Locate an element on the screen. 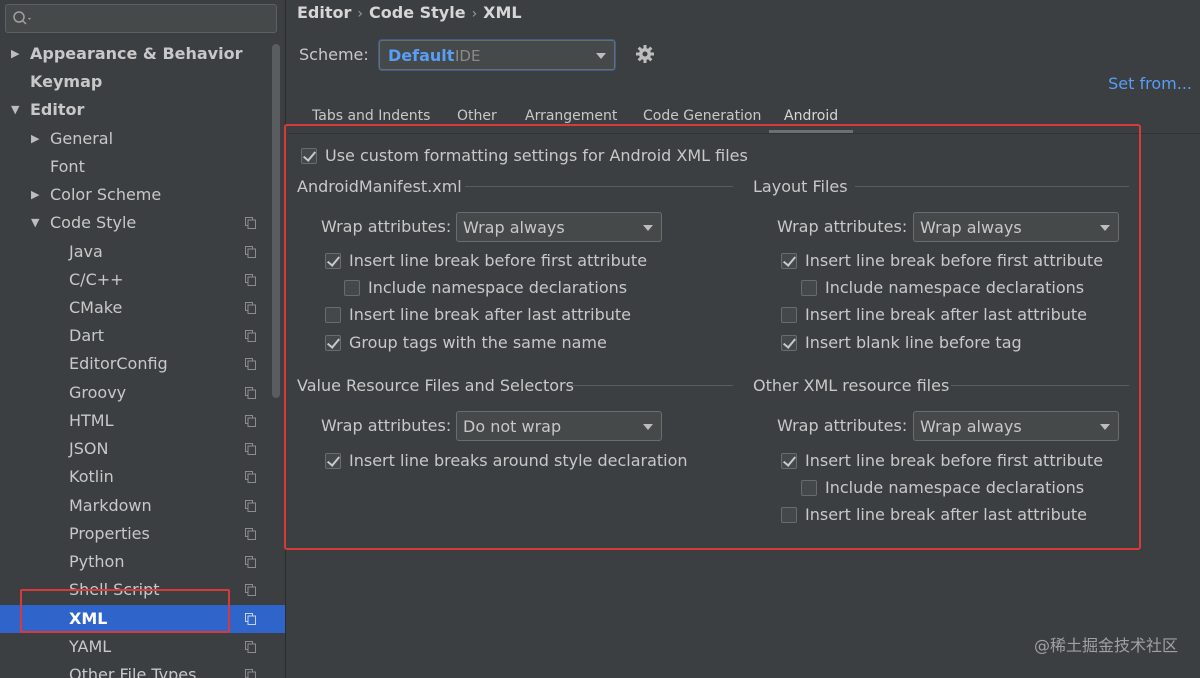 This screenshot has width=1200, height=678. xml-annotation-box is located at coordinates (125, 611).